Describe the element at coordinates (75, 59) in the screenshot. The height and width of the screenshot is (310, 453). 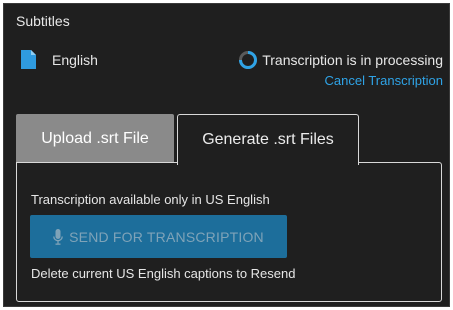
I see `language-label: English` at that location.